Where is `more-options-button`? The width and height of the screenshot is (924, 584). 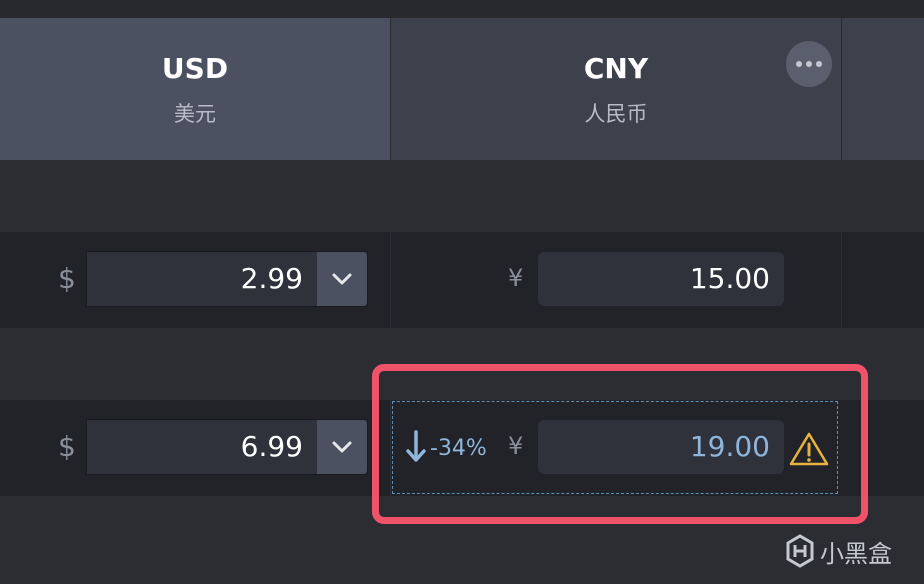
more-options-button is located at coordinates (809, 64).